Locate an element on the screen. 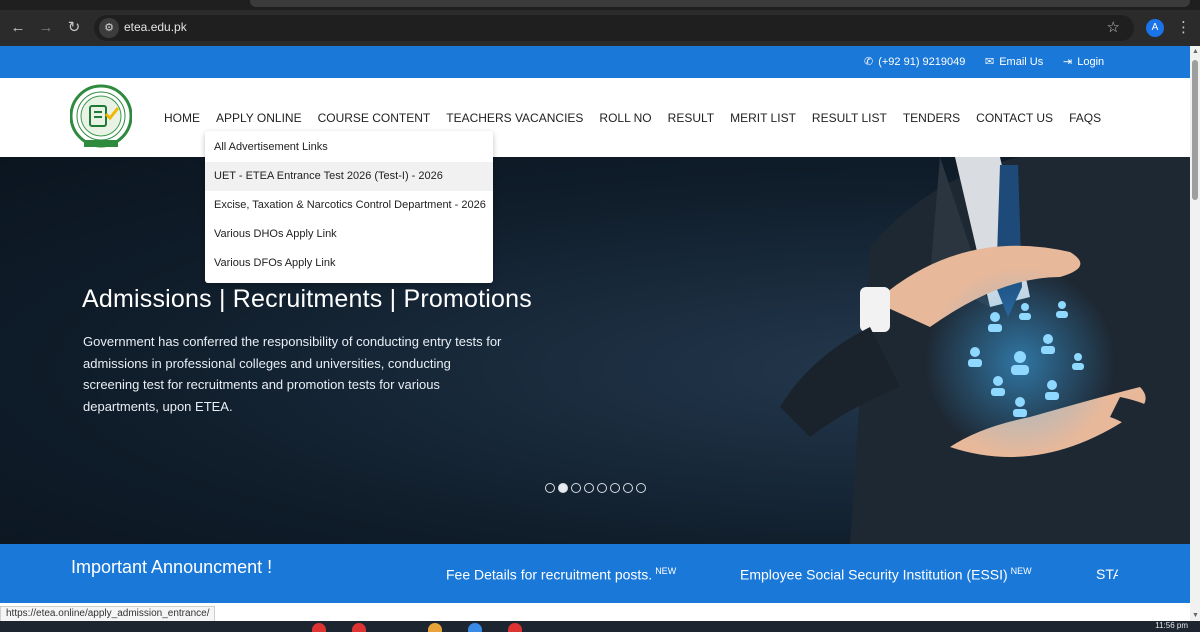 This screenshot has height=632, width=1200. page-scrollbar: ▲ ▼ is located at coordinates (1195, 333).